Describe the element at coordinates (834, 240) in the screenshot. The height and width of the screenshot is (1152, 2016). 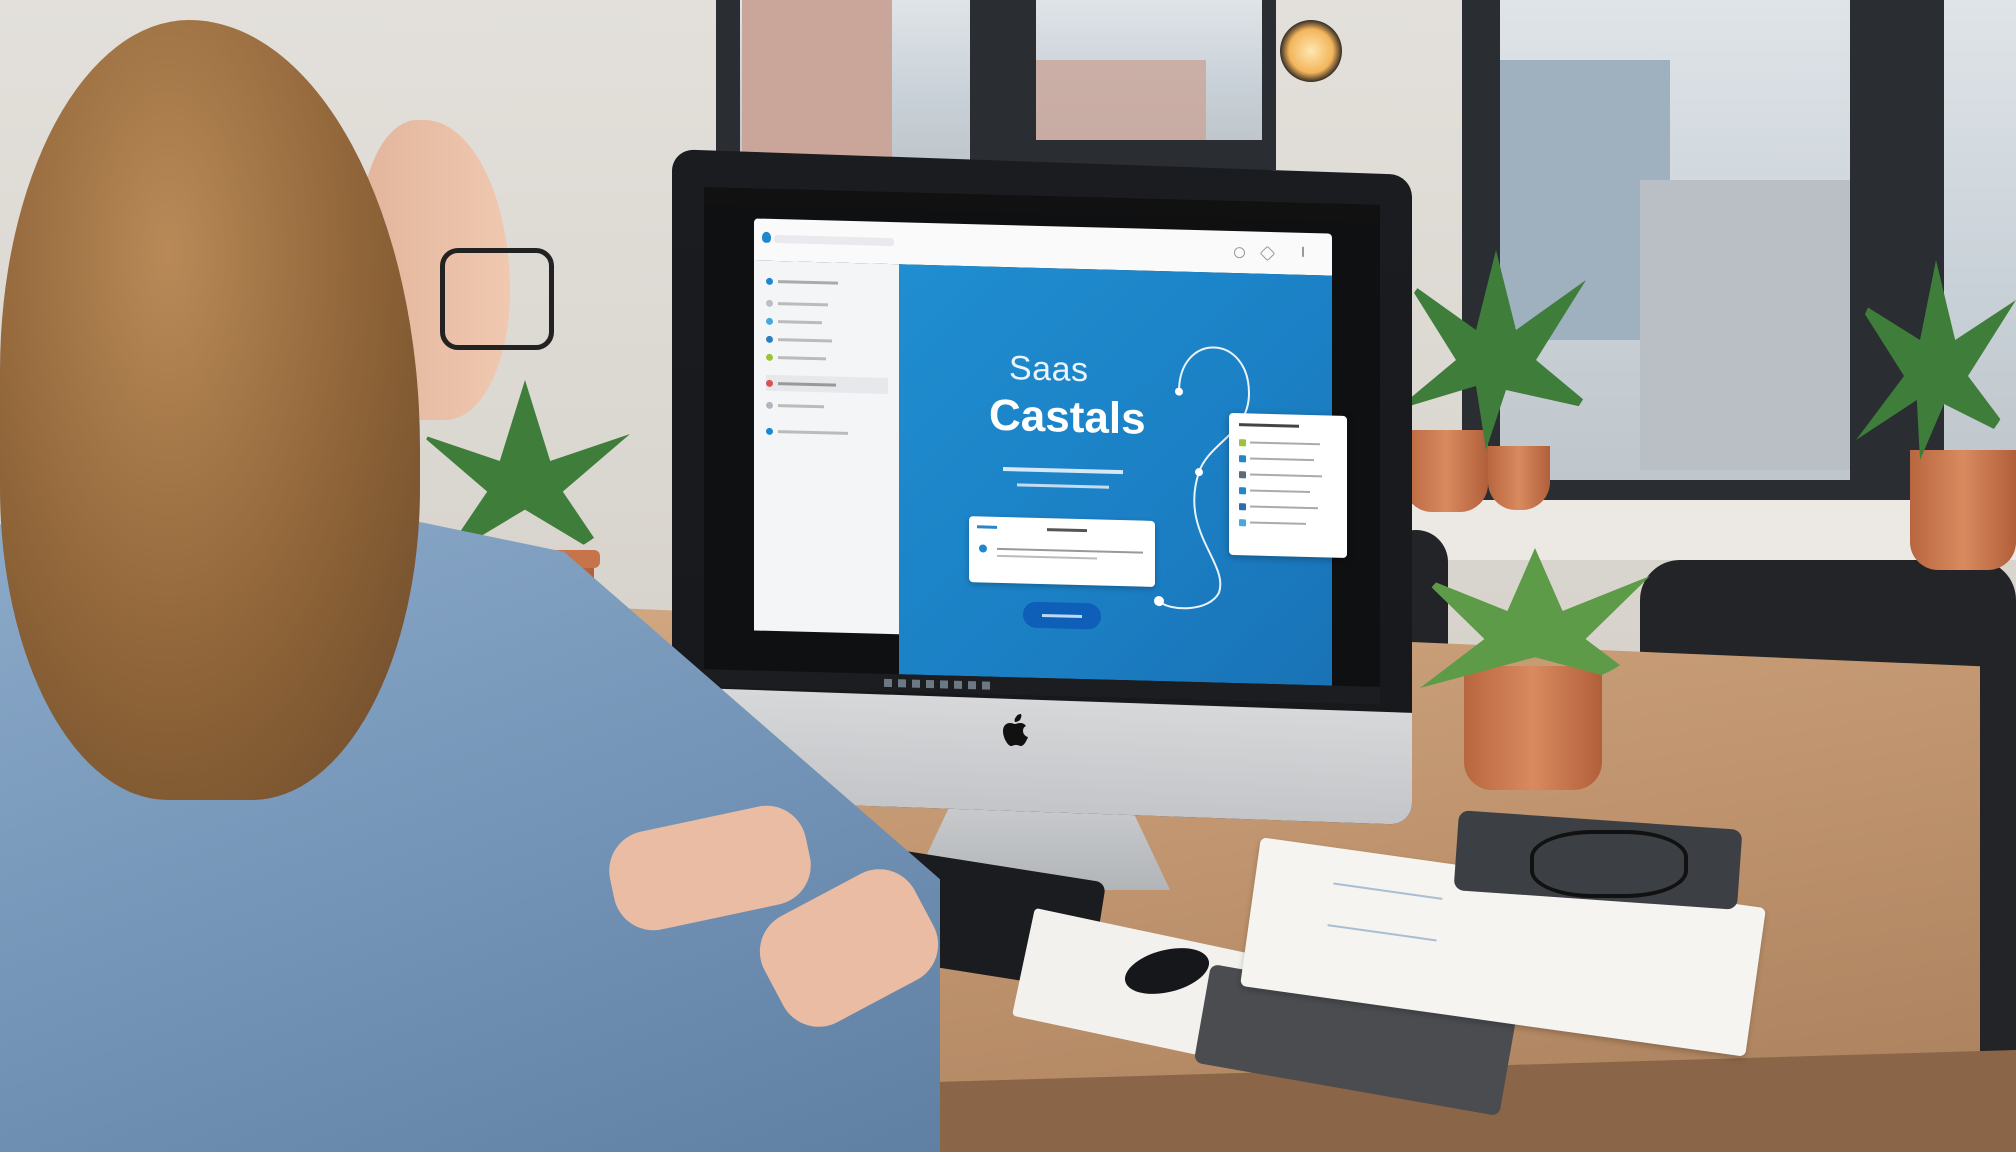
I see `address-bar` at that location.